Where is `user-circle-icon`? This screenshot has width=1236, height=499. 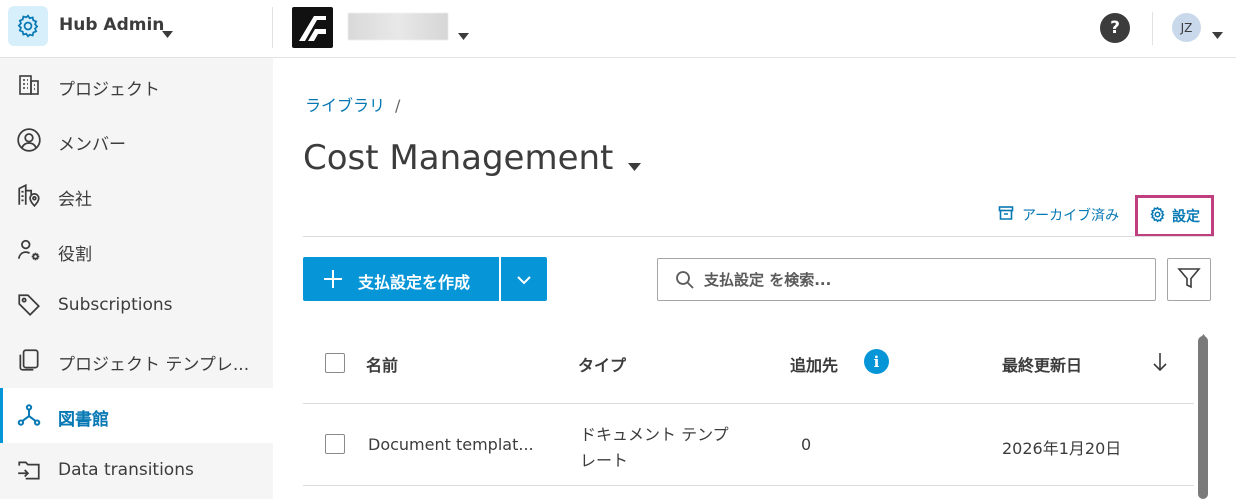
user-circle-icon is located at coordinates (29, 140).